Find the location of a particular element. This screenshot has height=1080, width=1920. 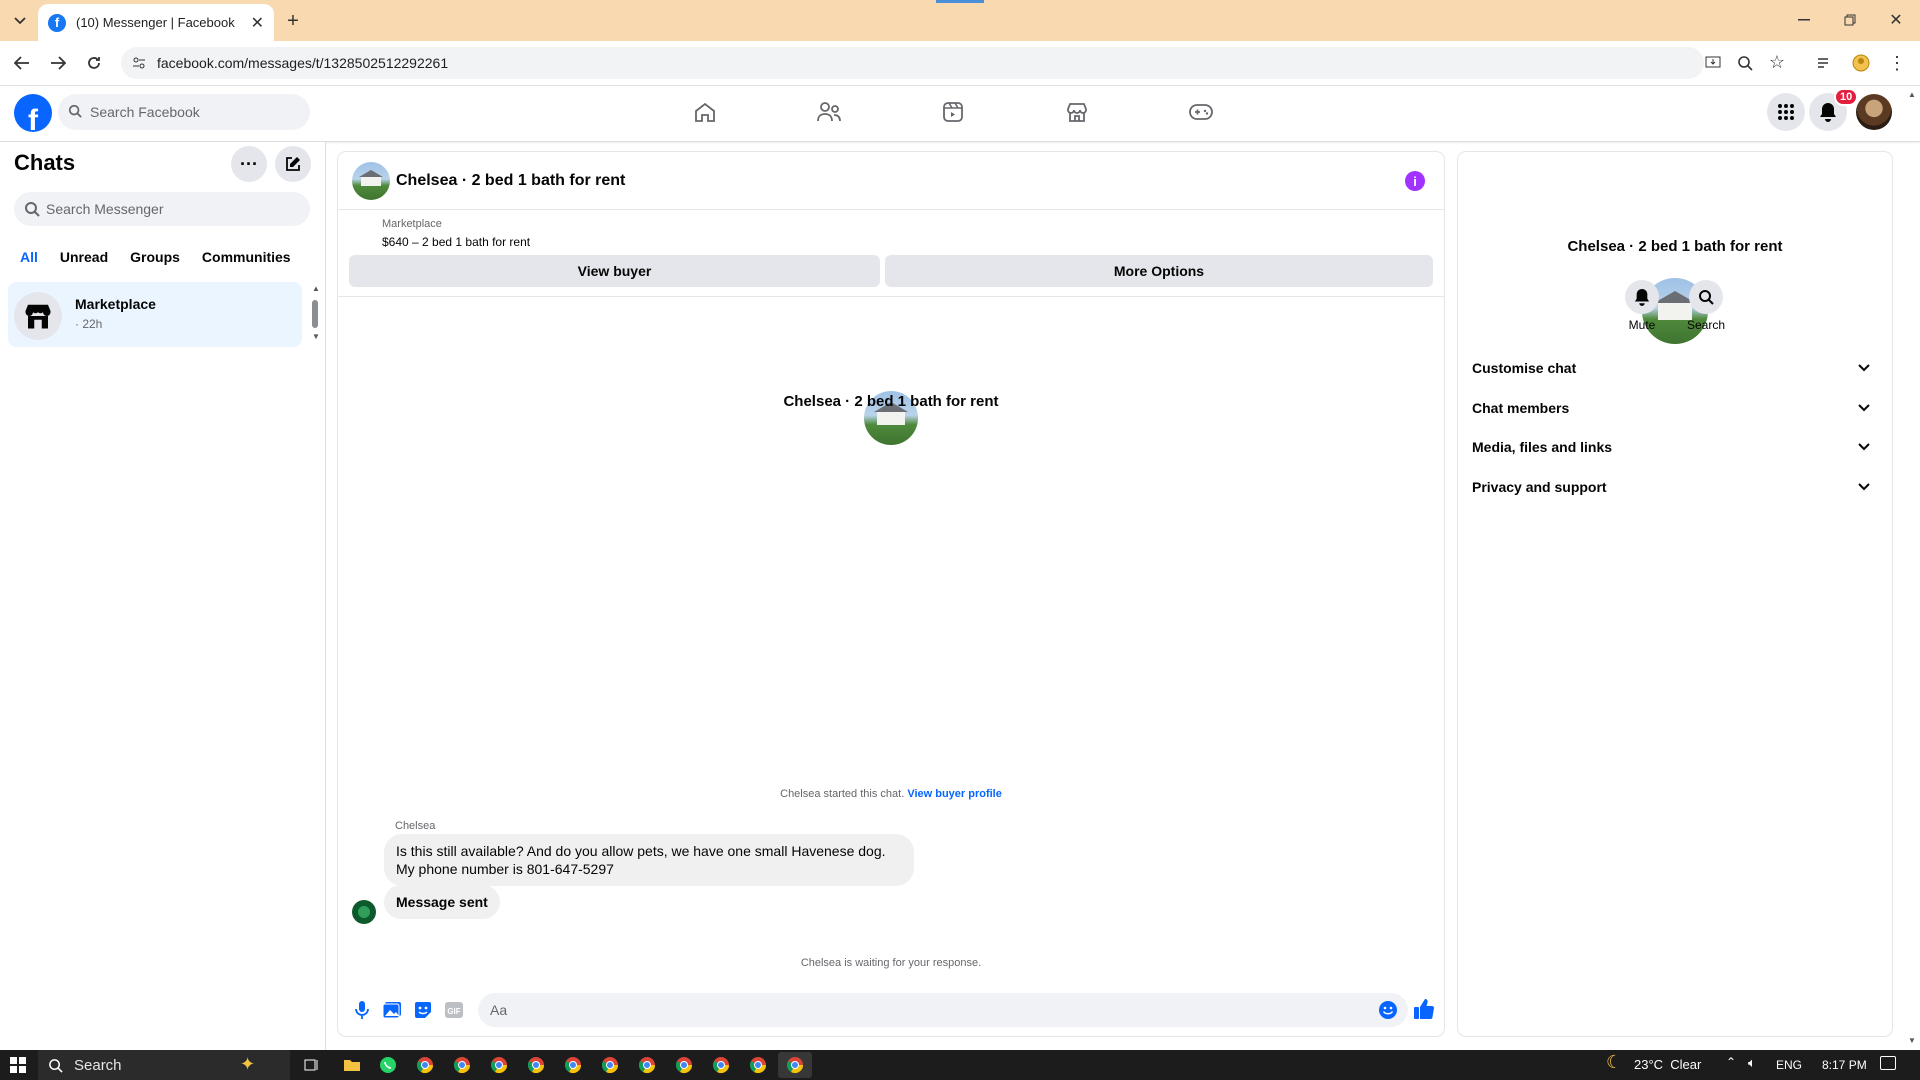

scroll-up-arrow-icon: ▲ is located at coordinates (316, 288).